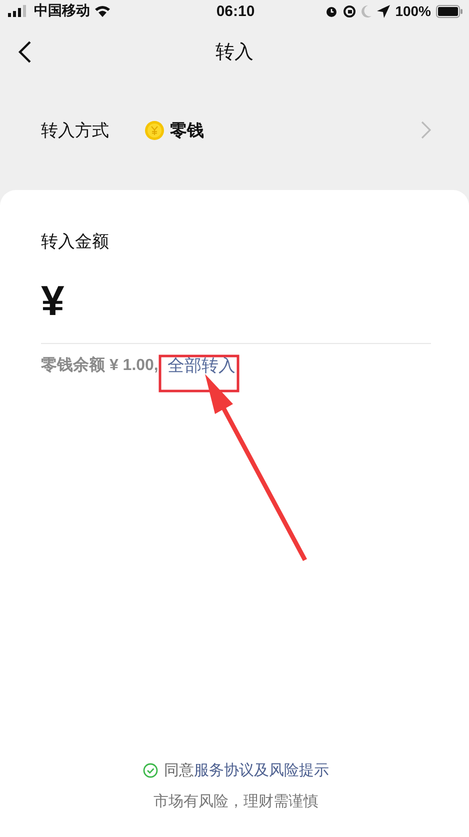  Describe the element at coordinates (235, 53) in the screenshot. I see `page-title: 转入` at that location.